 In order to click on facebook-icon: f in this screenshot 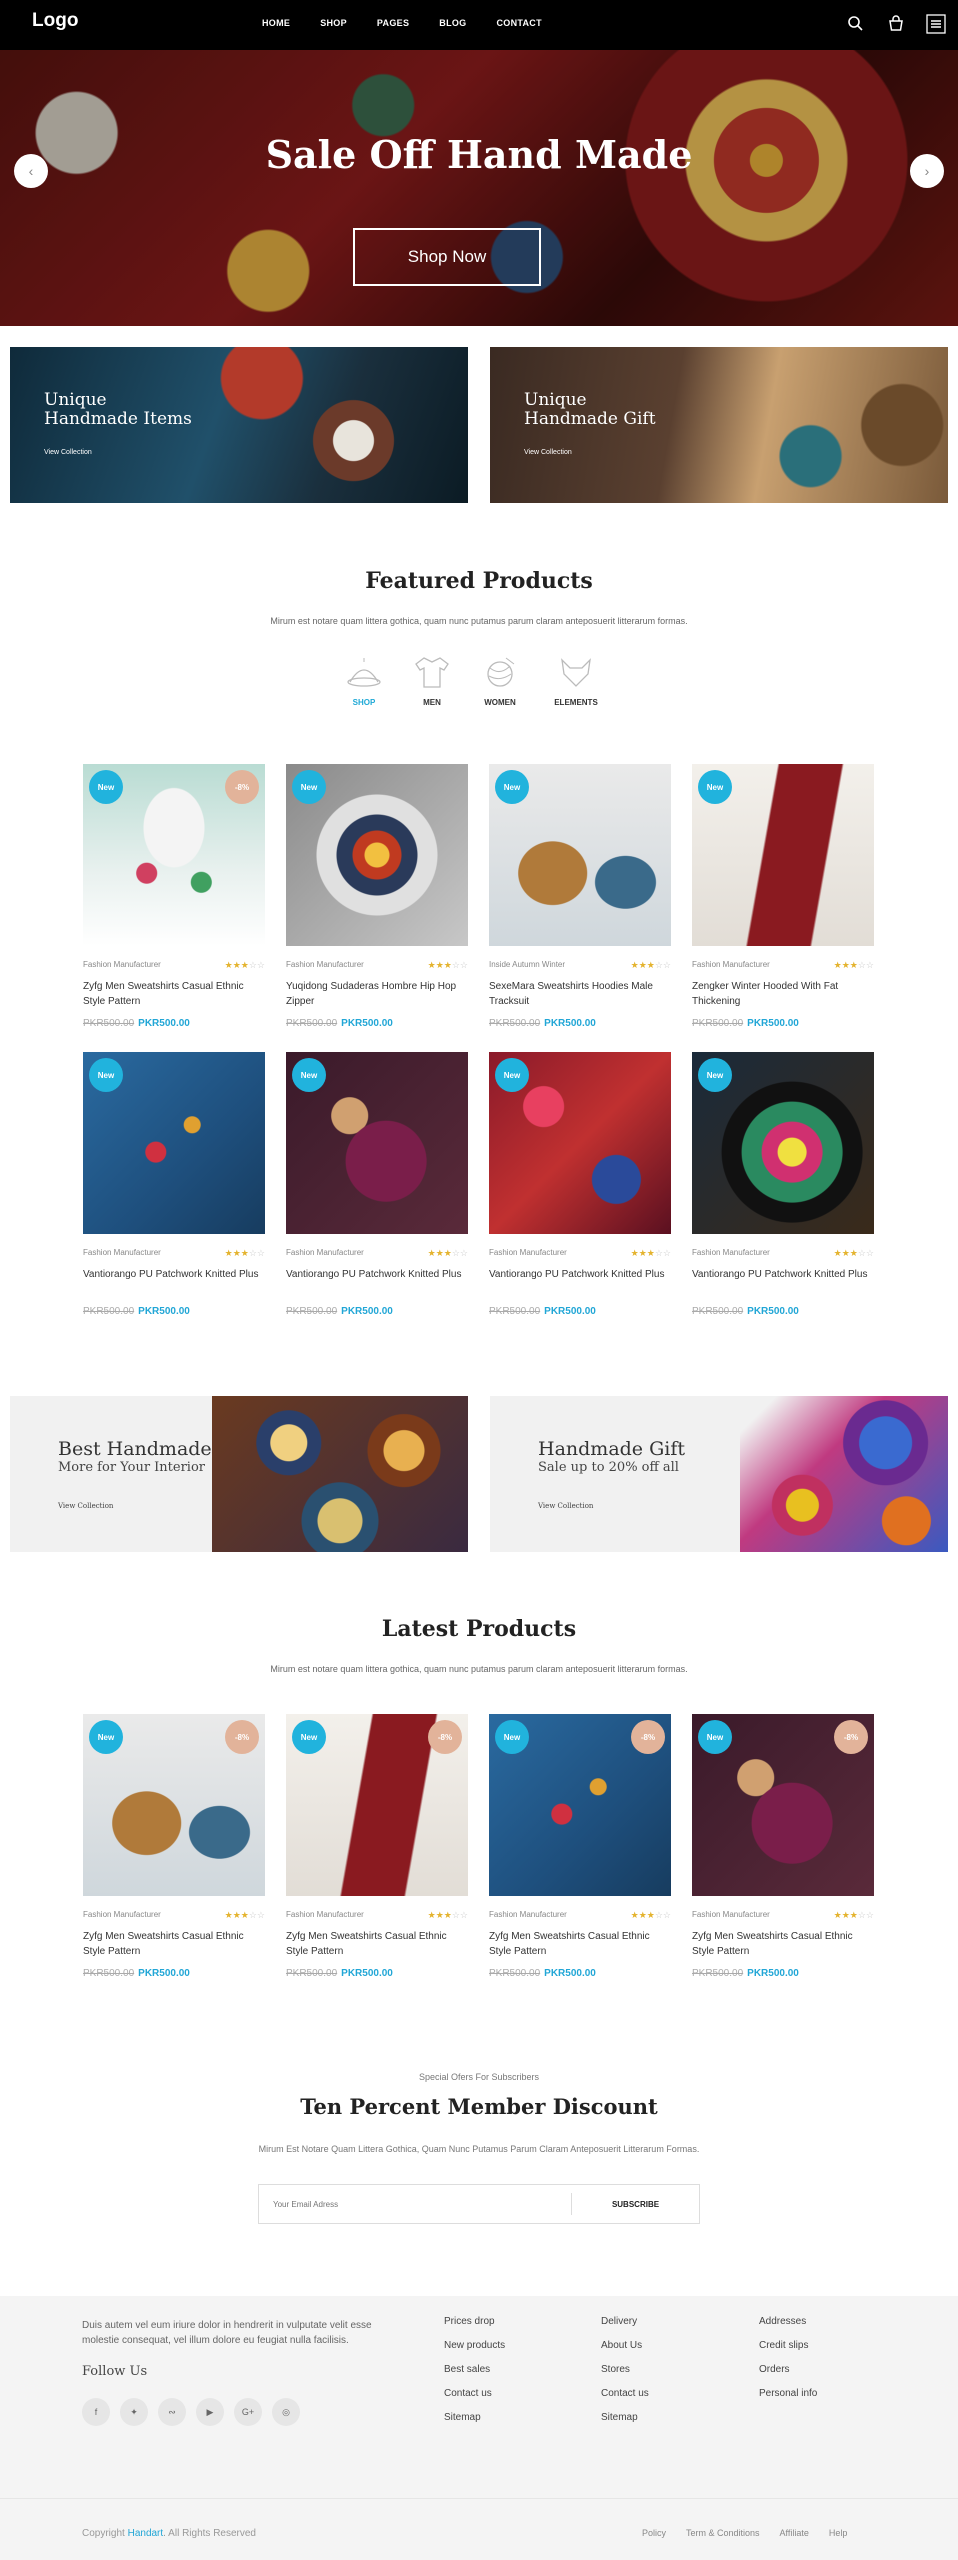, I will do `click(96, 2412)`.